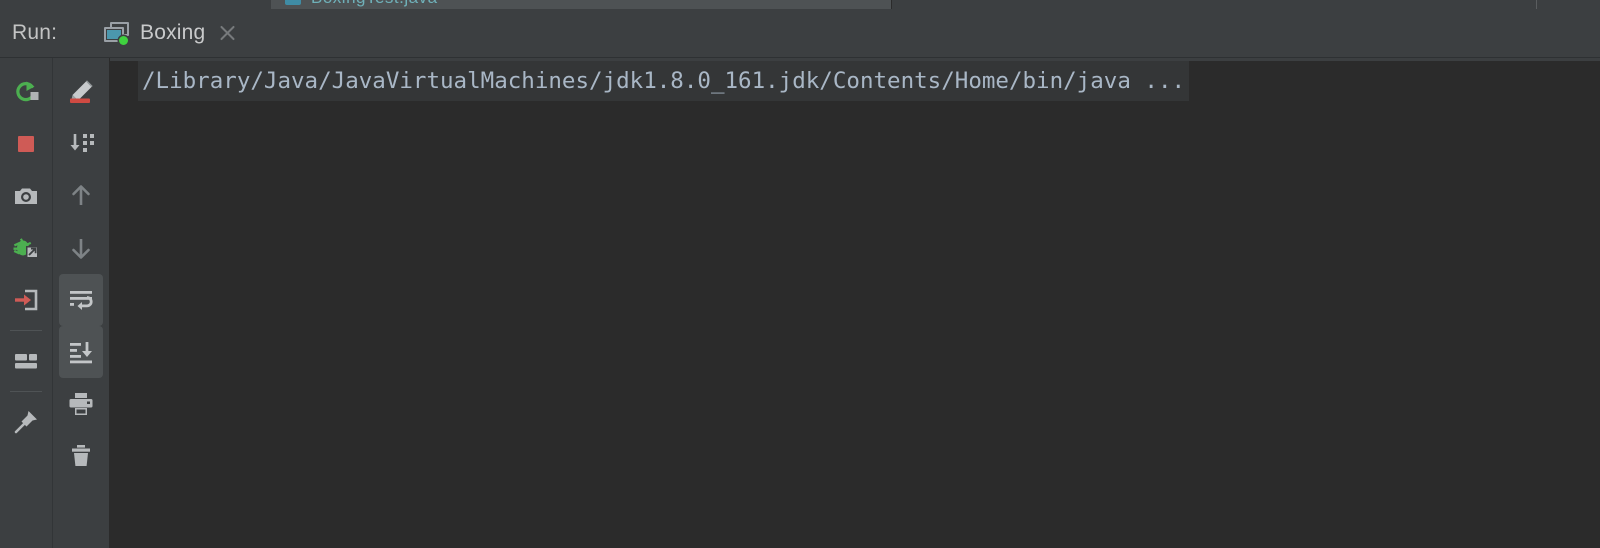 Image resolution: width=1600 pixels, height=548 pixels. I want to click on run-actions-toolbar, so click(26, 303).